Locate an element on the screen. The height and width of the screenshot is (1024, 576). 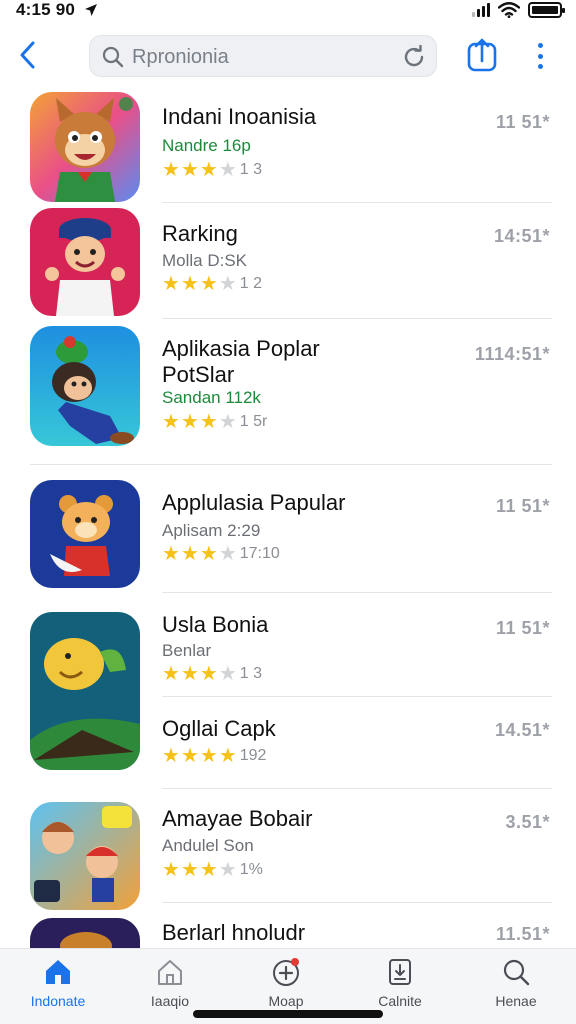
cartoon-adventurer-icon is located at coordinates (85, 386).